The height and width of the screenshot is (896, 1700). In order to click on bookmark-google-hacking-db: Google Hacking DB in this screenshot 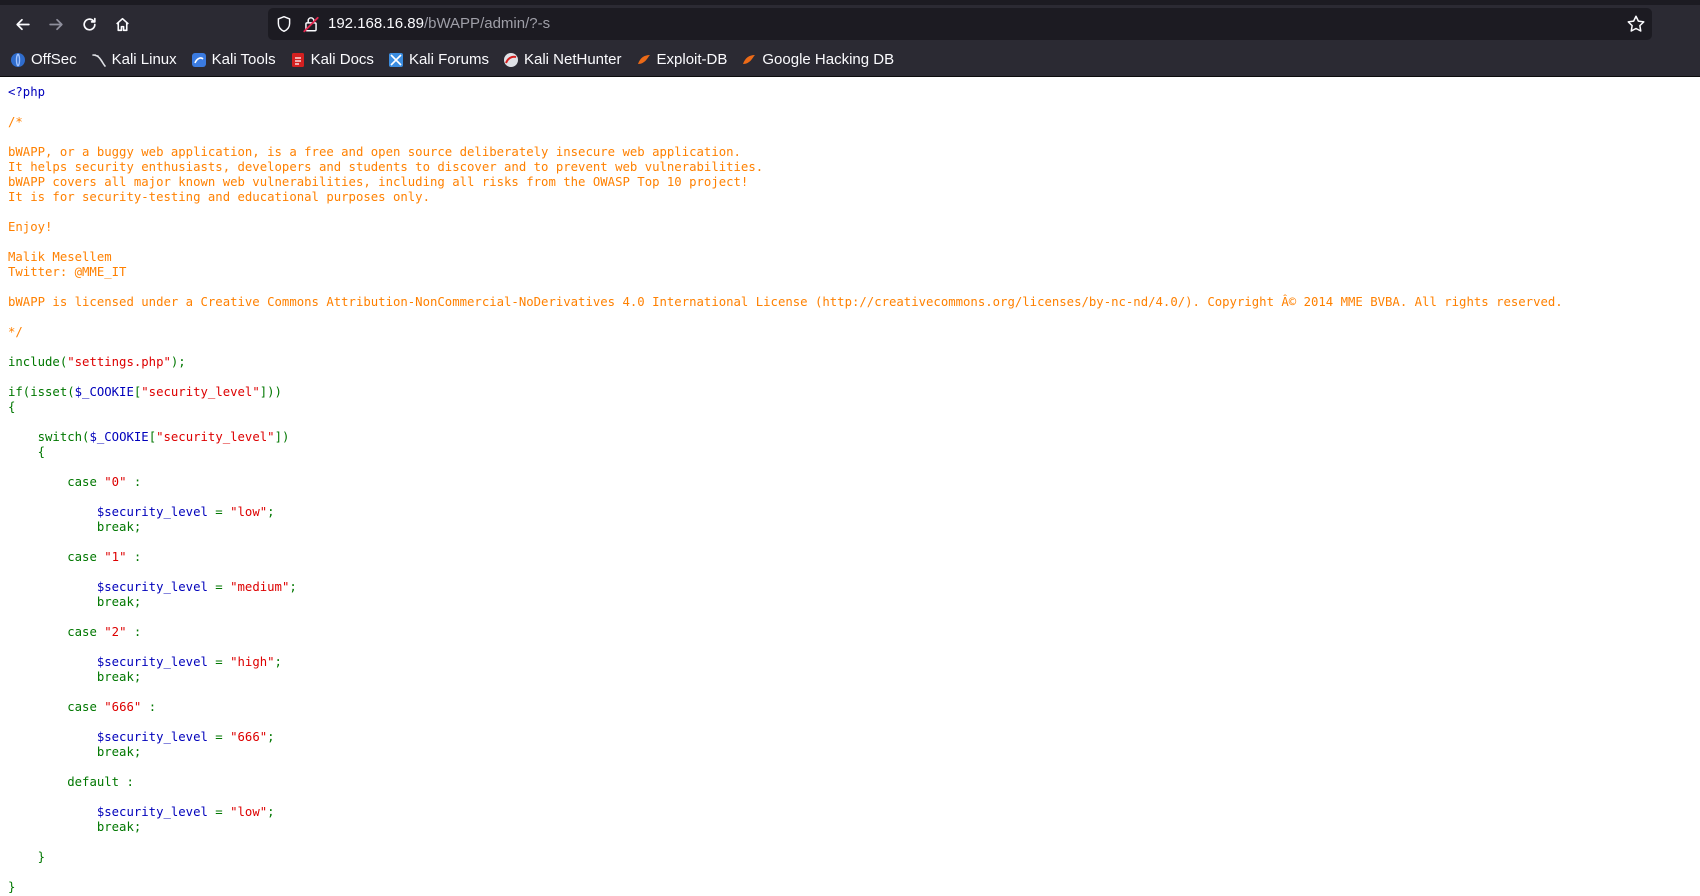, I will do `click(817, 59)`.